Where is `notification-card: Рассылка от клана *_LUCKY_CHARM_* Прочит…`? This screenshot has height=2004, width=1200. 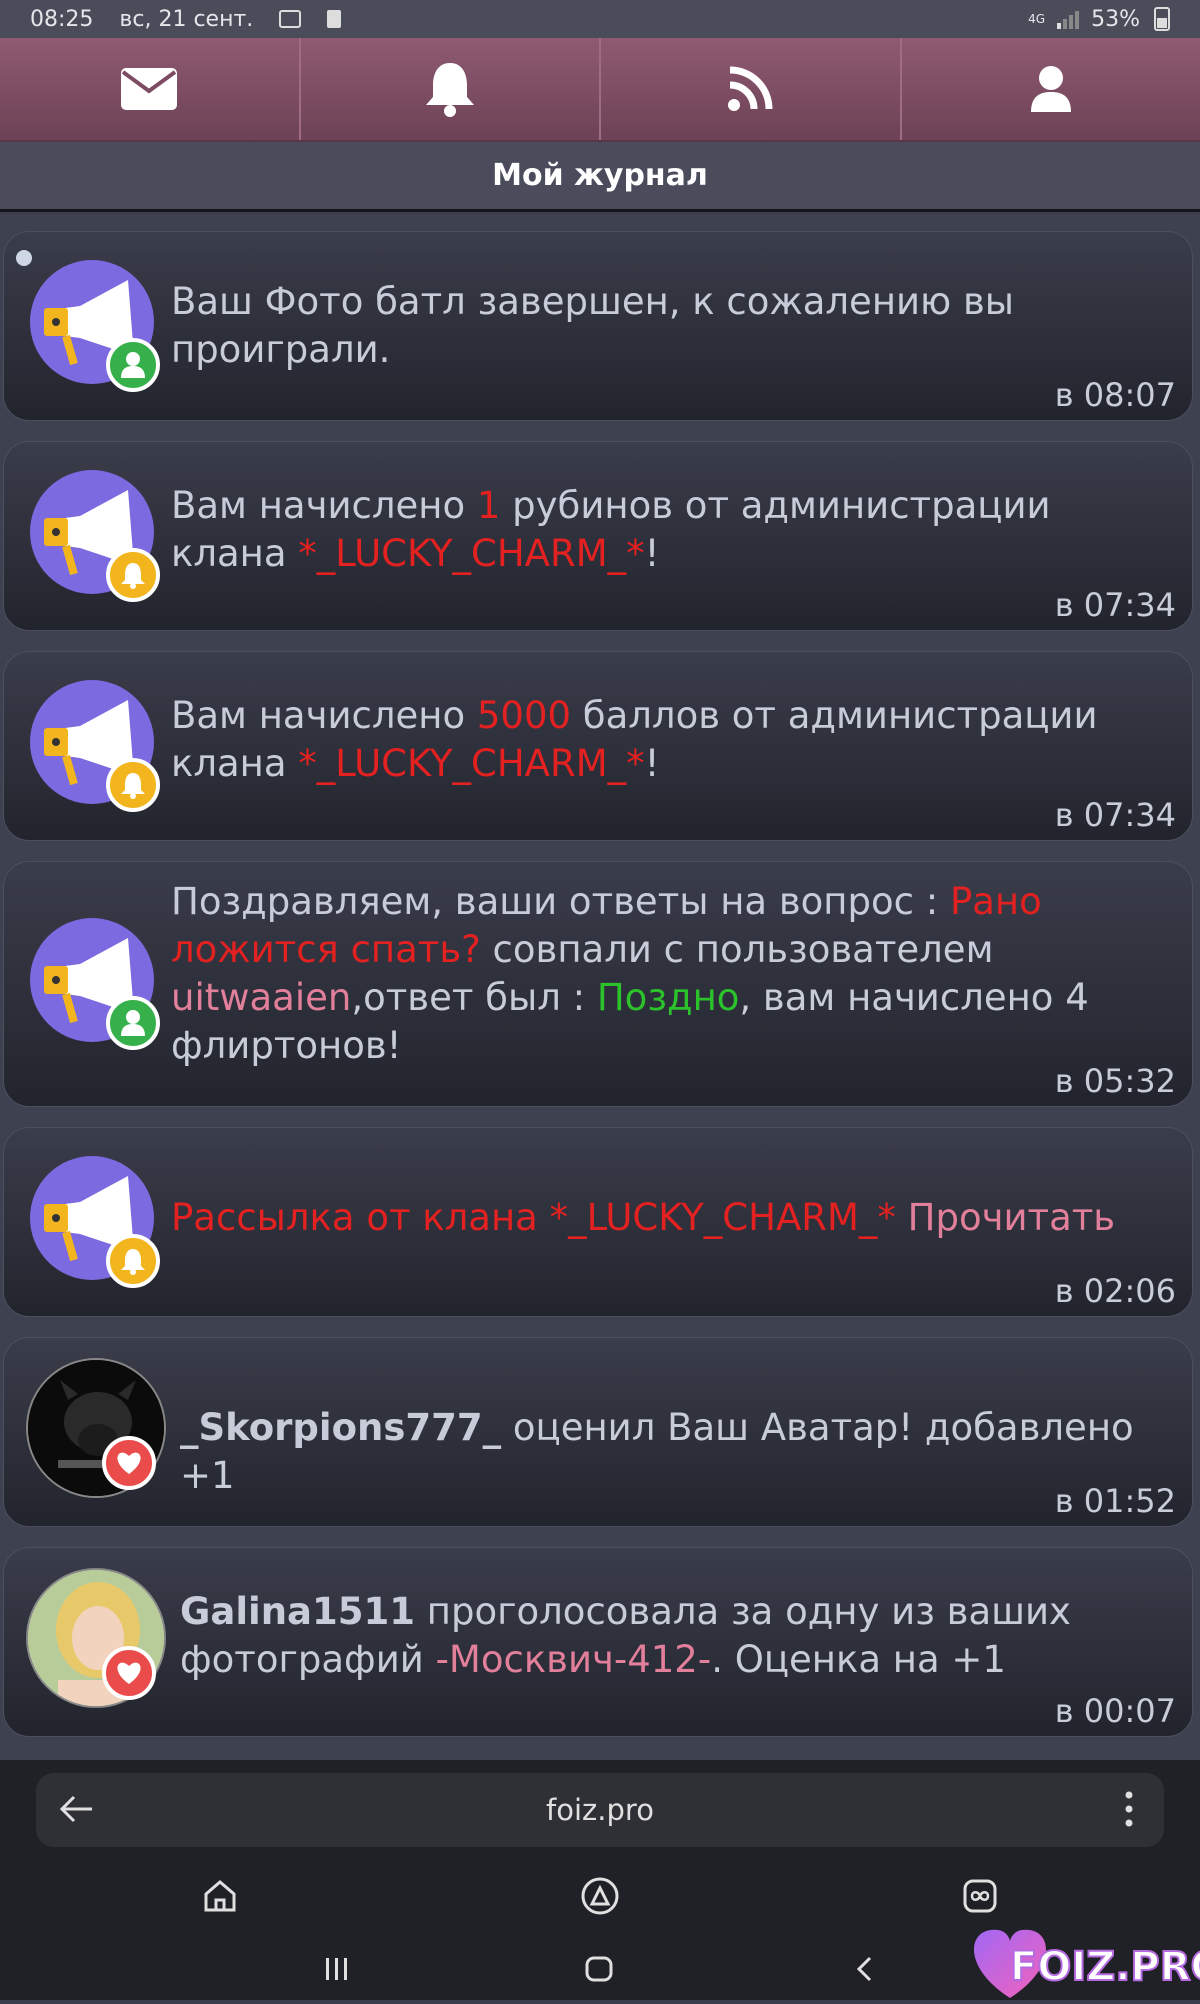
notification-card: Рассылка от клана *_LUCKY_CHARM_* Прочит… is located at coordinates (598, 1222).